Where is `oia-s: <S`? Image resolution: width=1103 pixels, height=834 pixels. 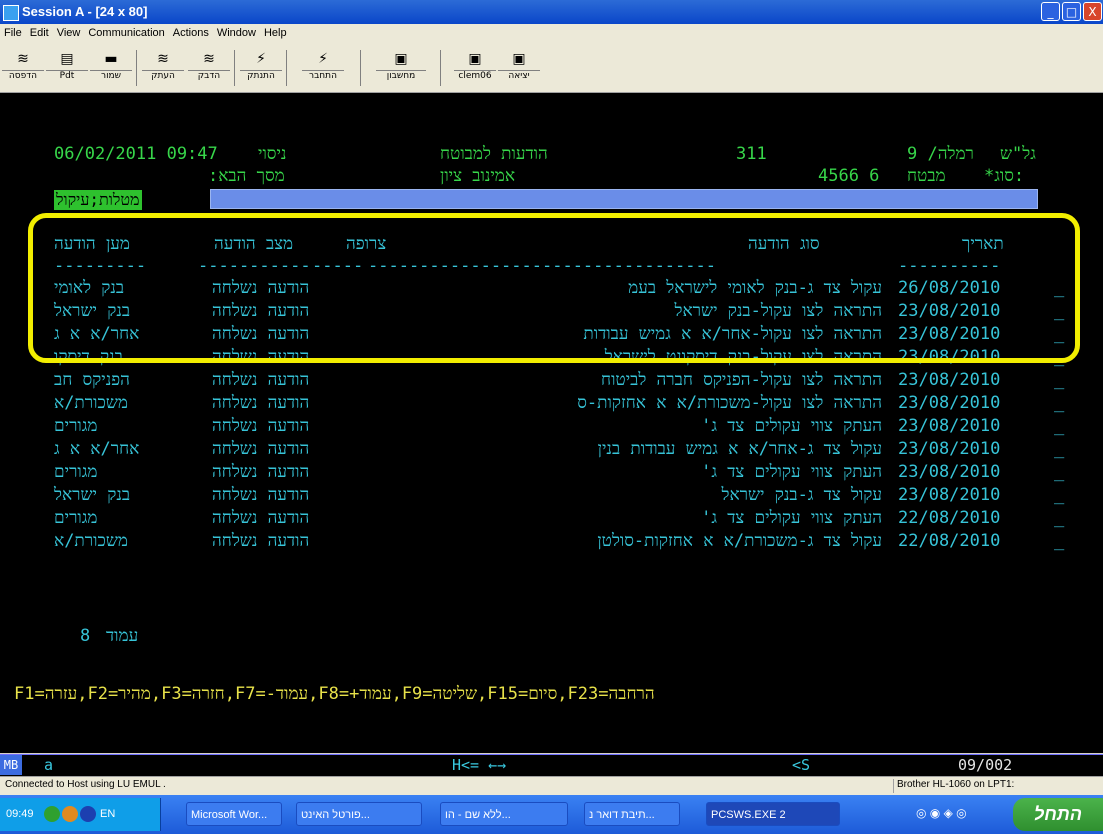 oia-s: <S is located at coordinates (801, 765).